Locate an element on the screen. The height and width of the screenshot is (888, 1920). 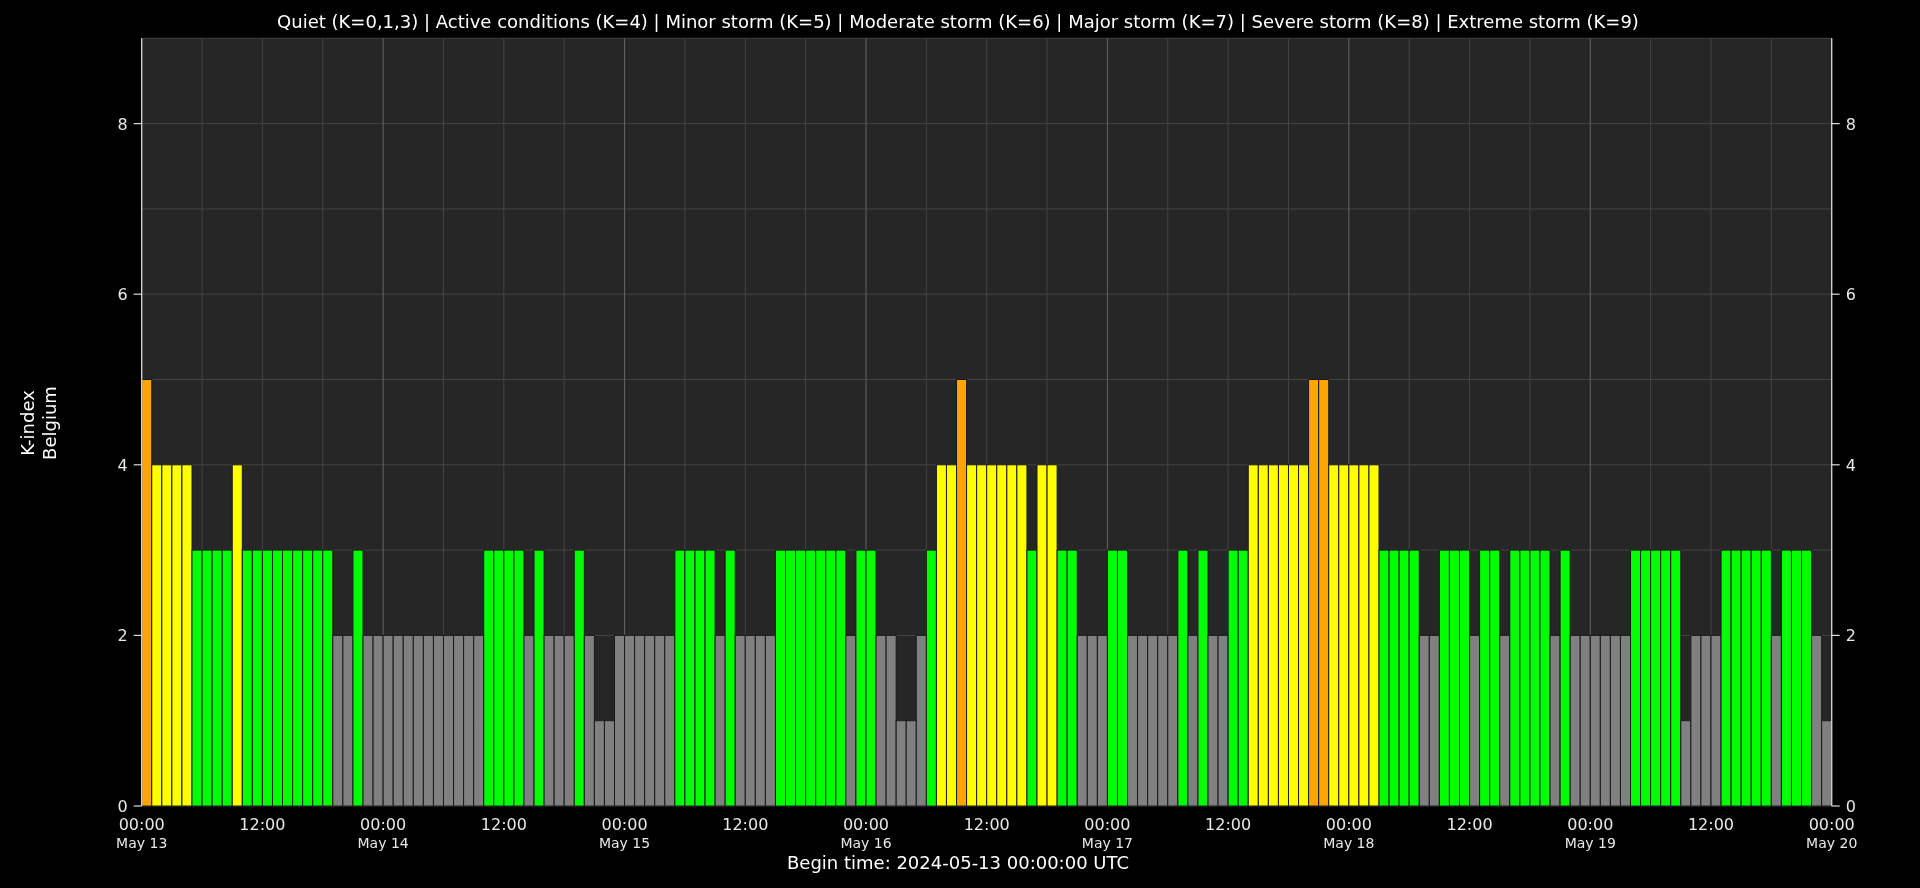
x-axis-title: Begin time: 2024-05-13 00:00:00 UTC is located at coordinates (958, 862).